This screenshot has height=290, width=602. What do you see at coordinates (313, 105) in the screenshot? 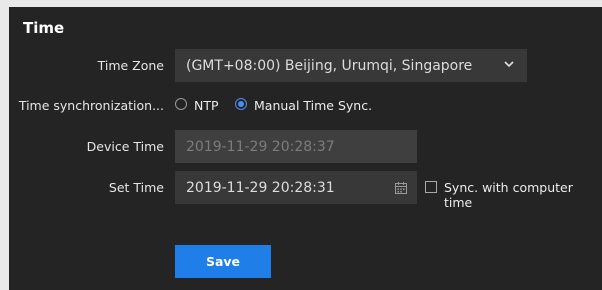
I see `manual-sync-option-label: Manual Time Sync.` at bounding box center [313, 105].